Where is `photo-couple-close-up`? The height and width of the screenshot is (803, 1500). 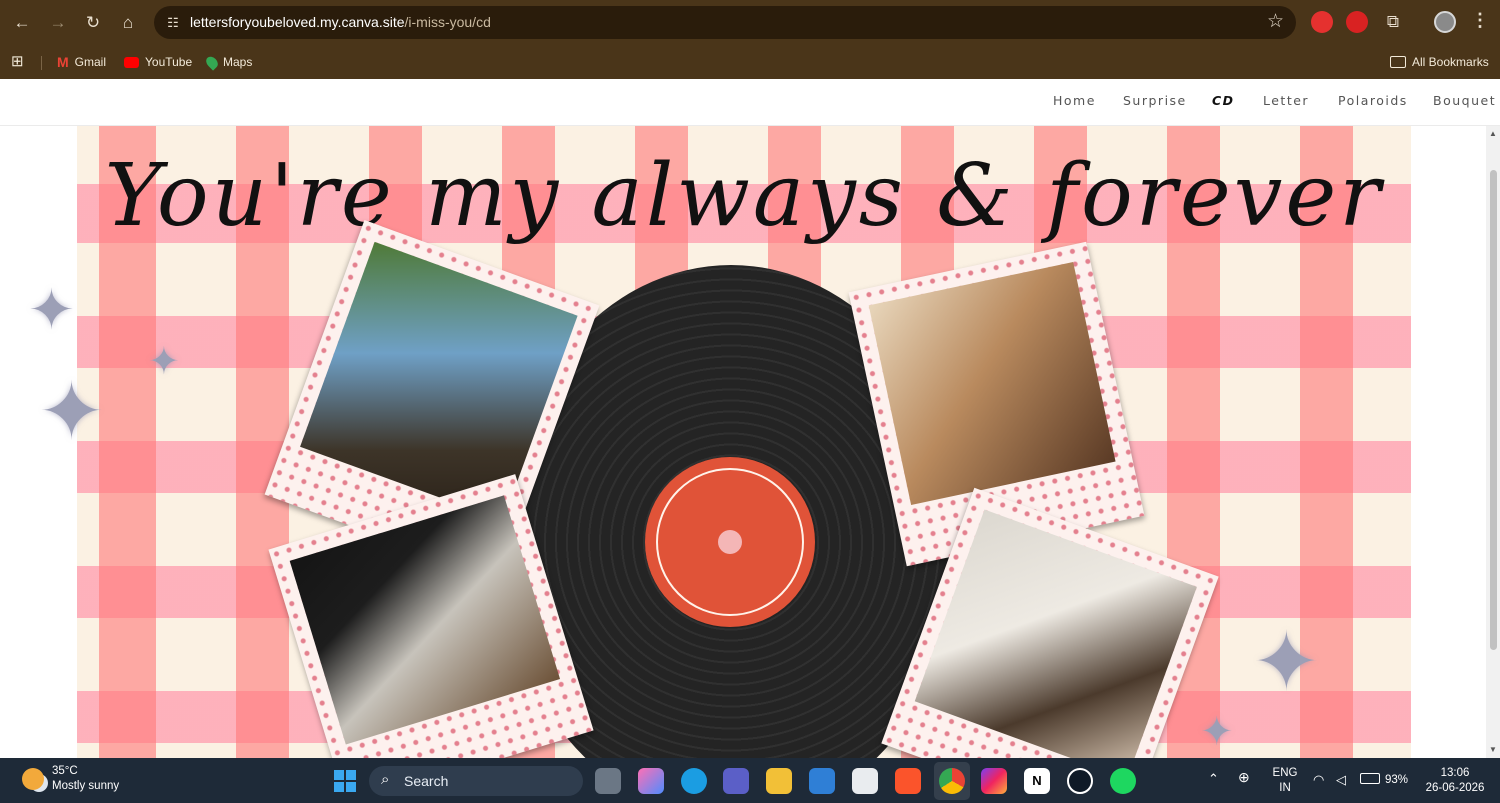 photo-couple-close-up is located at coordinates (992, 383).